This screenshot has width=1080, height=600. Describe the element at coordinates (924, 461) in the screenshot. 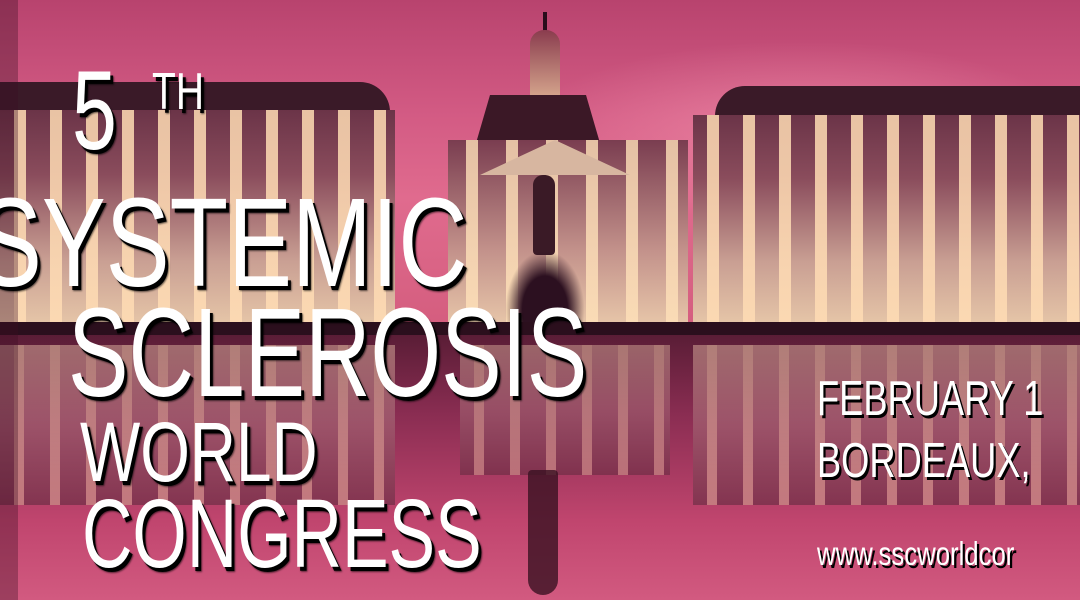

I see `event-location: BORDEAUX,` at that location.